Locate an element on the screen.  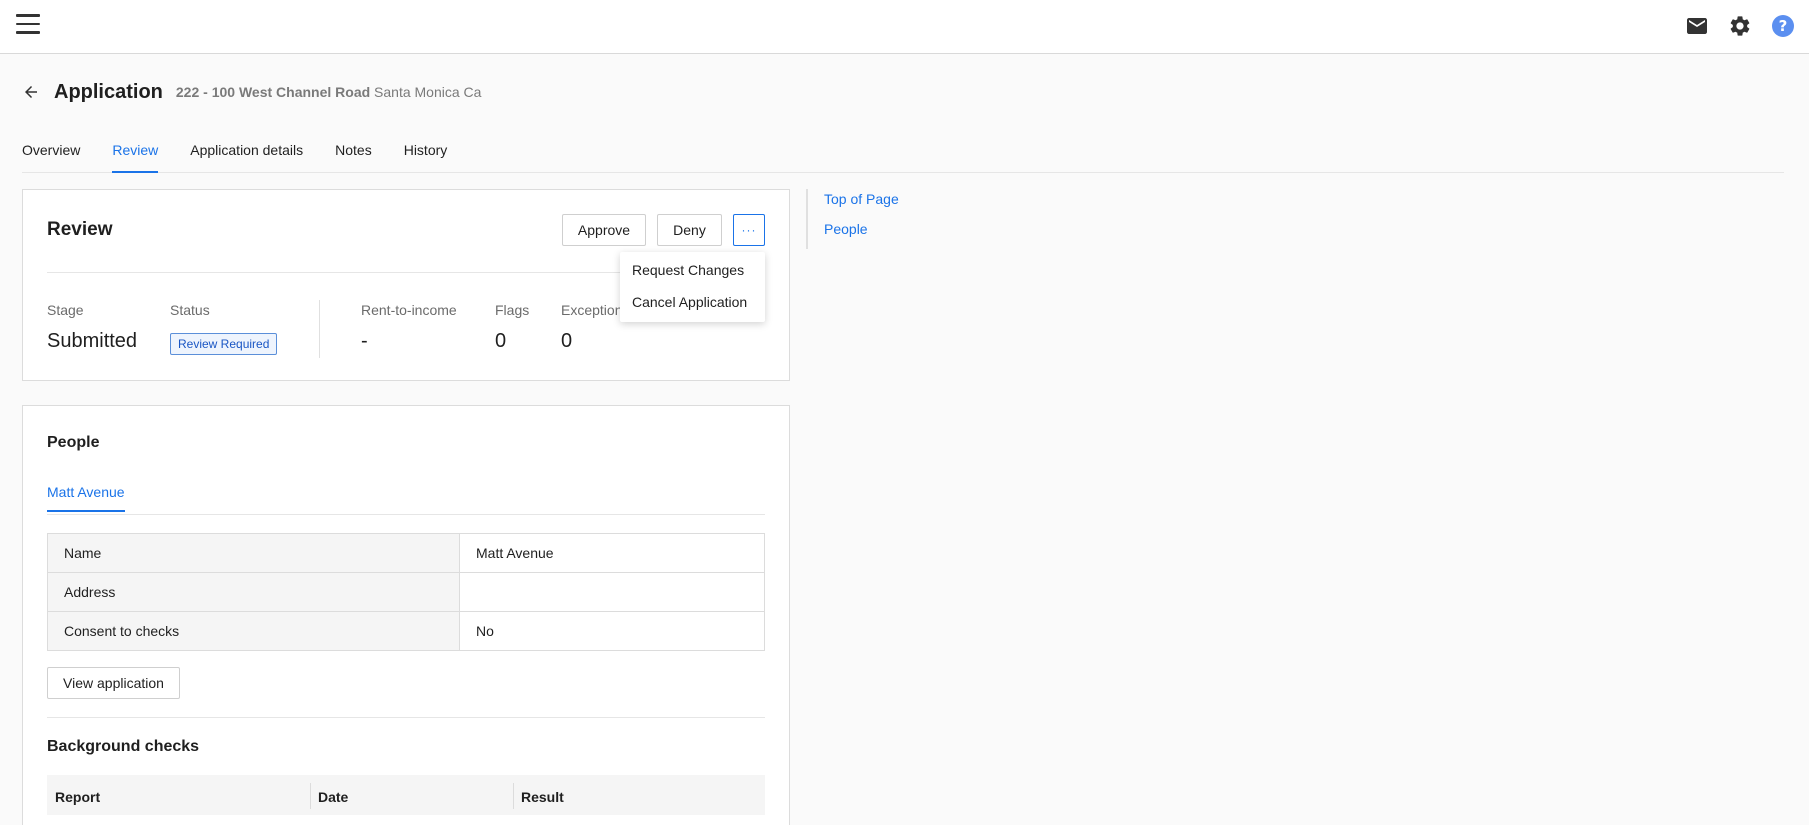
column-date: Date is located at coordinates (333, 797).